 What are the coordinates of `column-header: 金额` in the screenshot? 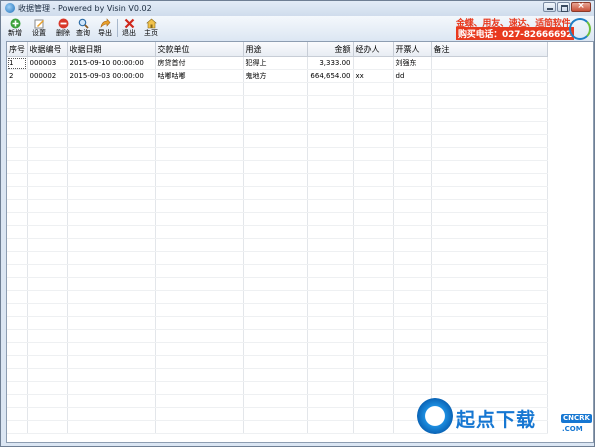 It's located at (330, 49).